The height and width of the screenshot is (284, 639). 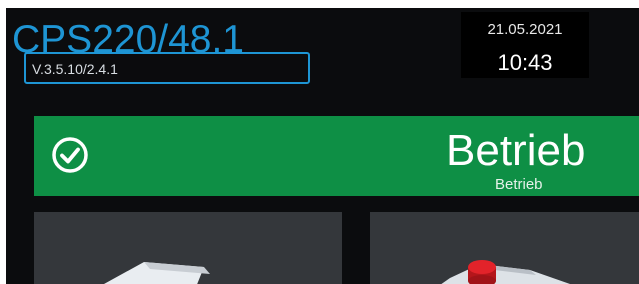 I want to click on device-tile, so click(x=504, y=248).